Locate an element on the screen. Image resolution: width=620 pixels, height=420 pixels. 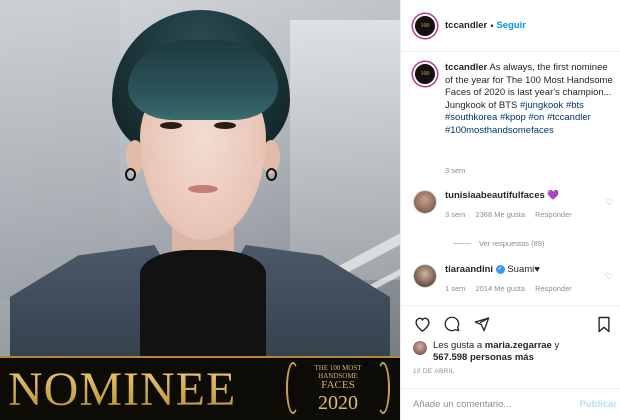
comment-username: tunisiaabeautifulfaces is located at coordinates (495, 195).